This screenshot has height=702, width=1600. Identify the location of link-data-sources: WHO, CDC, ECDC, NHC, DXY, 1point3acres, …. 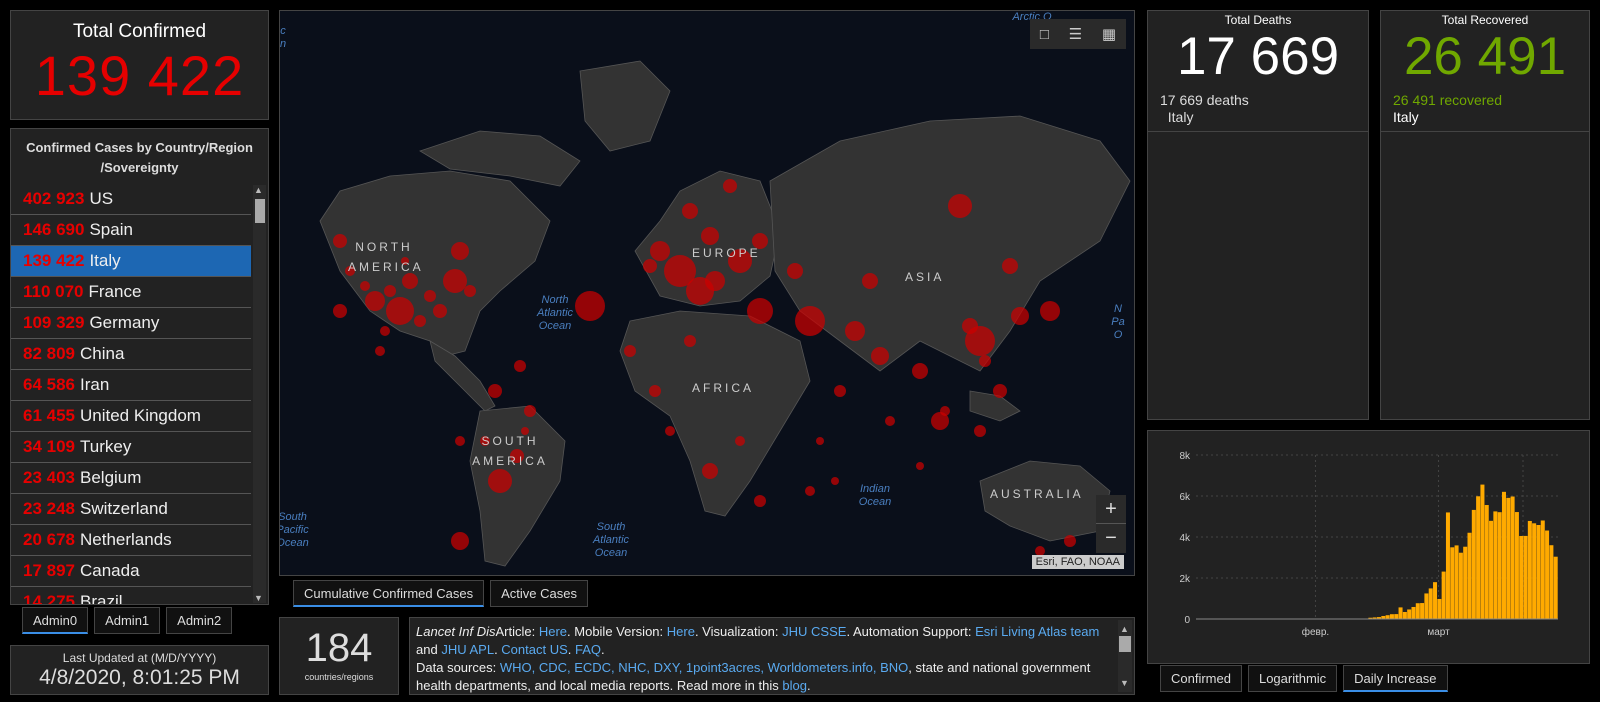
(704, 667).